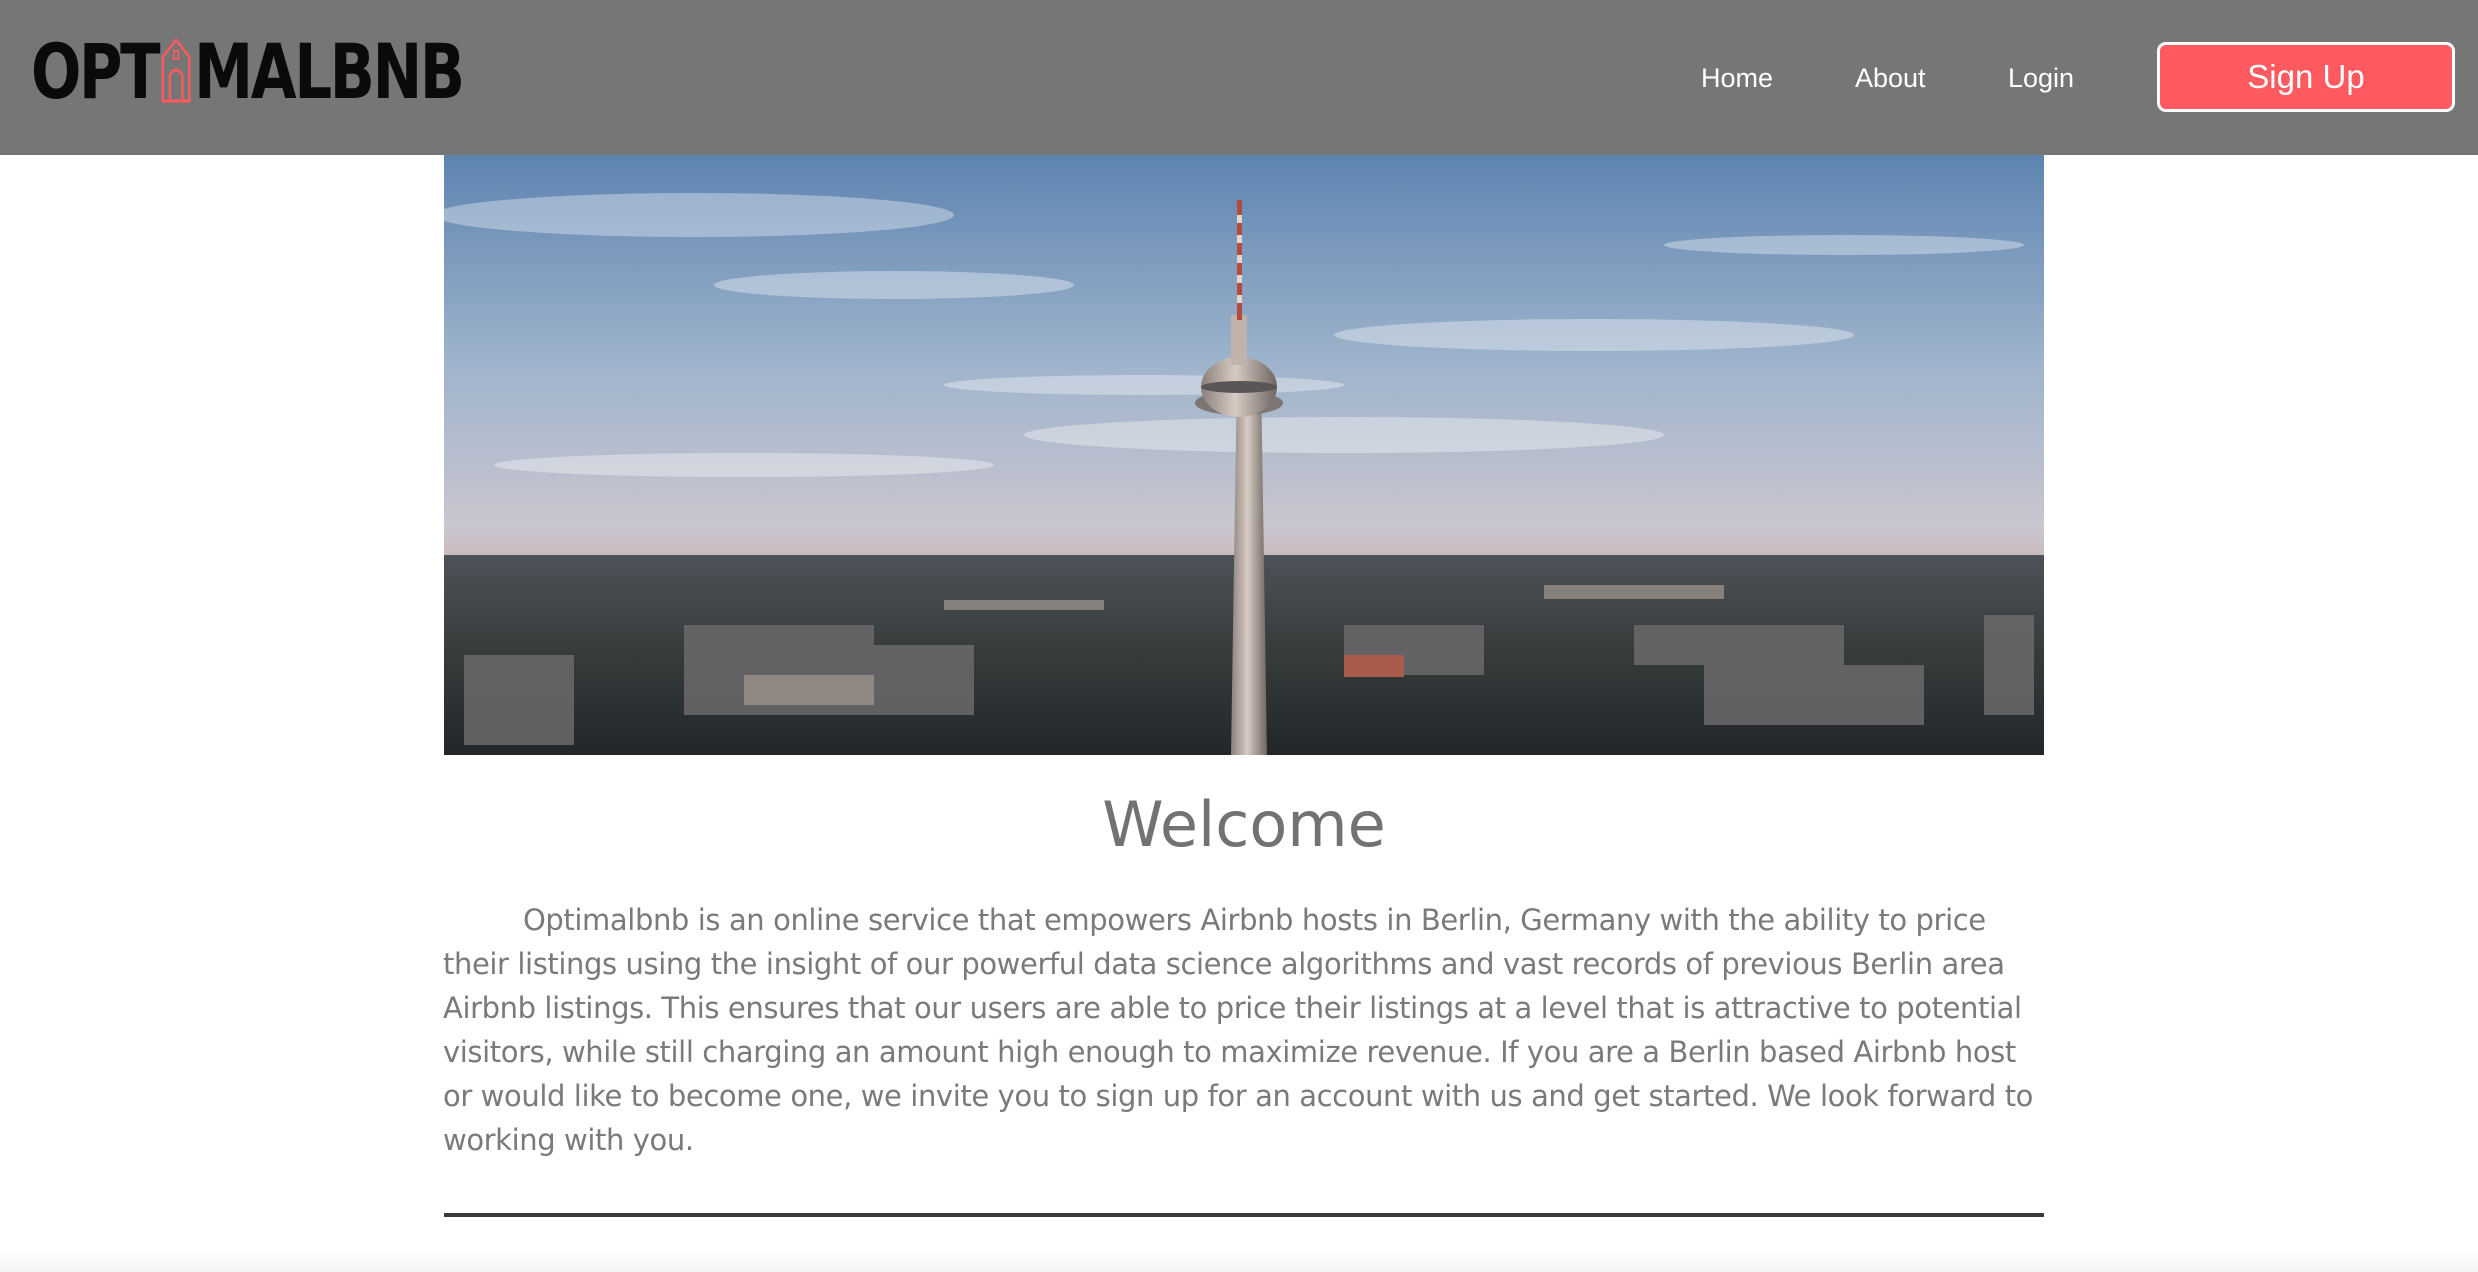 The height and width of the screenshot is (1272, 2478). Describe the element at coordinates (1244, 1215) in the screenshot. I see `section-divider` at that location.